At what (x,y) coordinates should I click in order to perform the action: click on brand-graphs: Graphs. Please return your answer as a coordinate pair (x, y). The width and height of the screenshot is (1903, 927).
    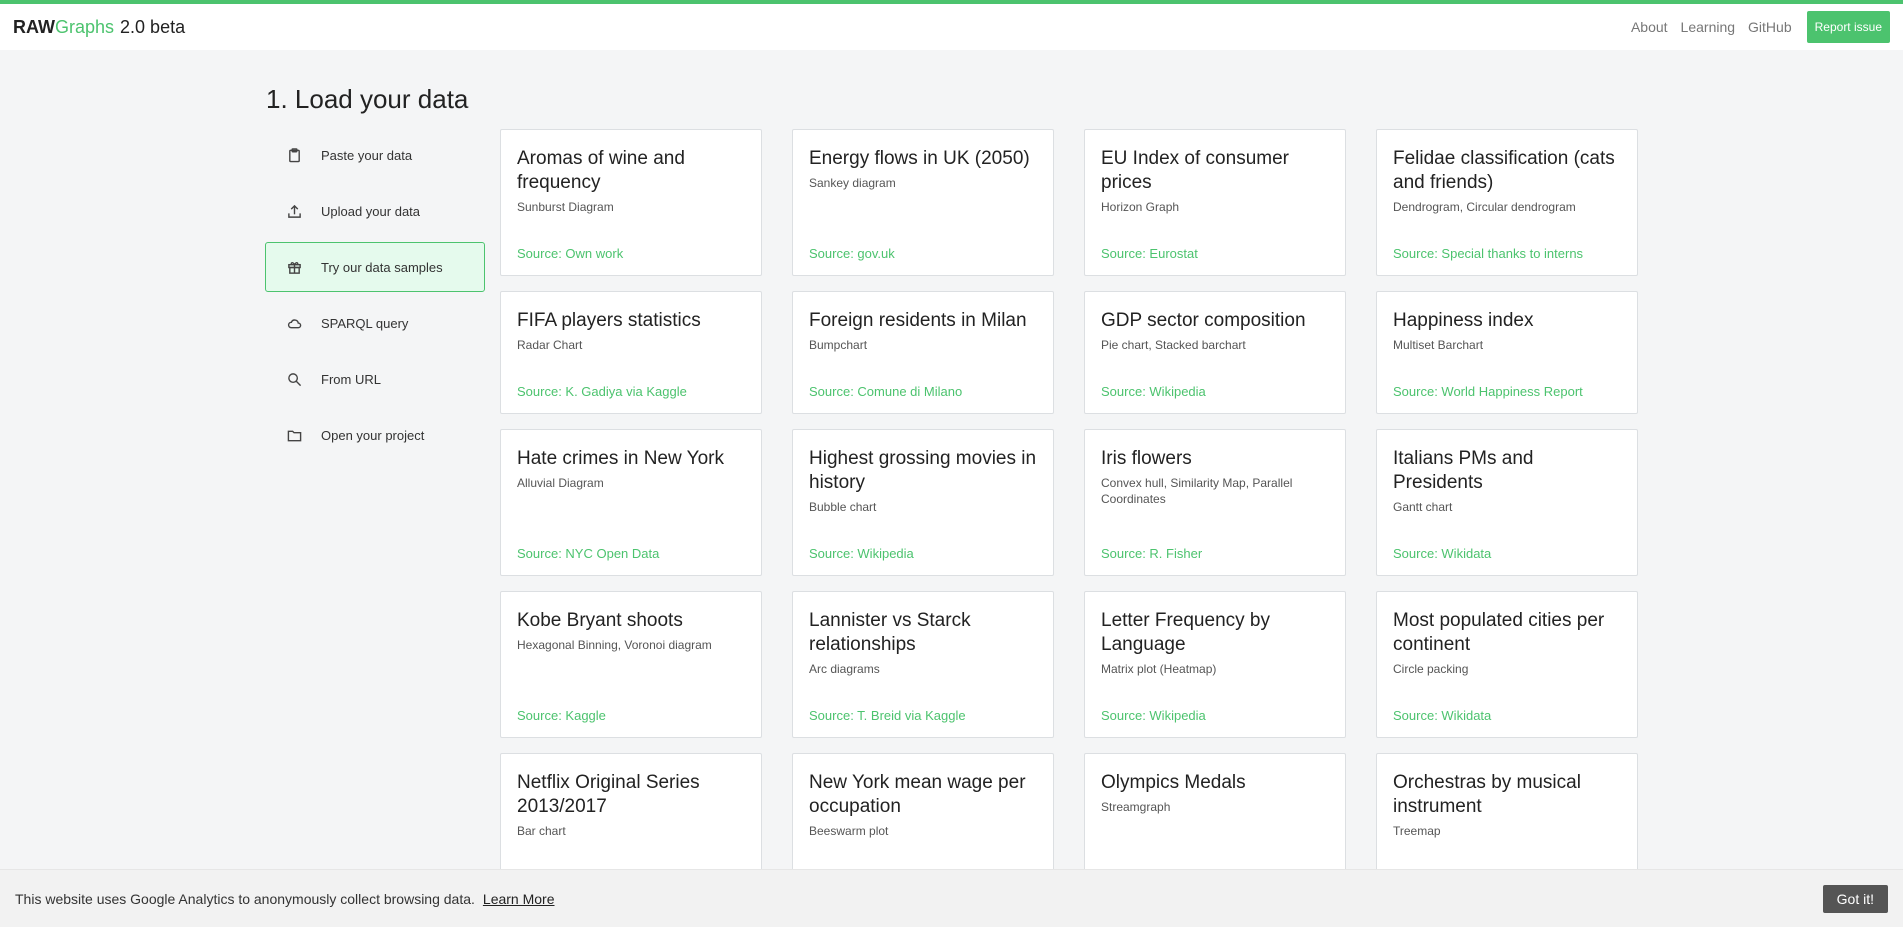
    Looking at the image, I should click on (85, 26).